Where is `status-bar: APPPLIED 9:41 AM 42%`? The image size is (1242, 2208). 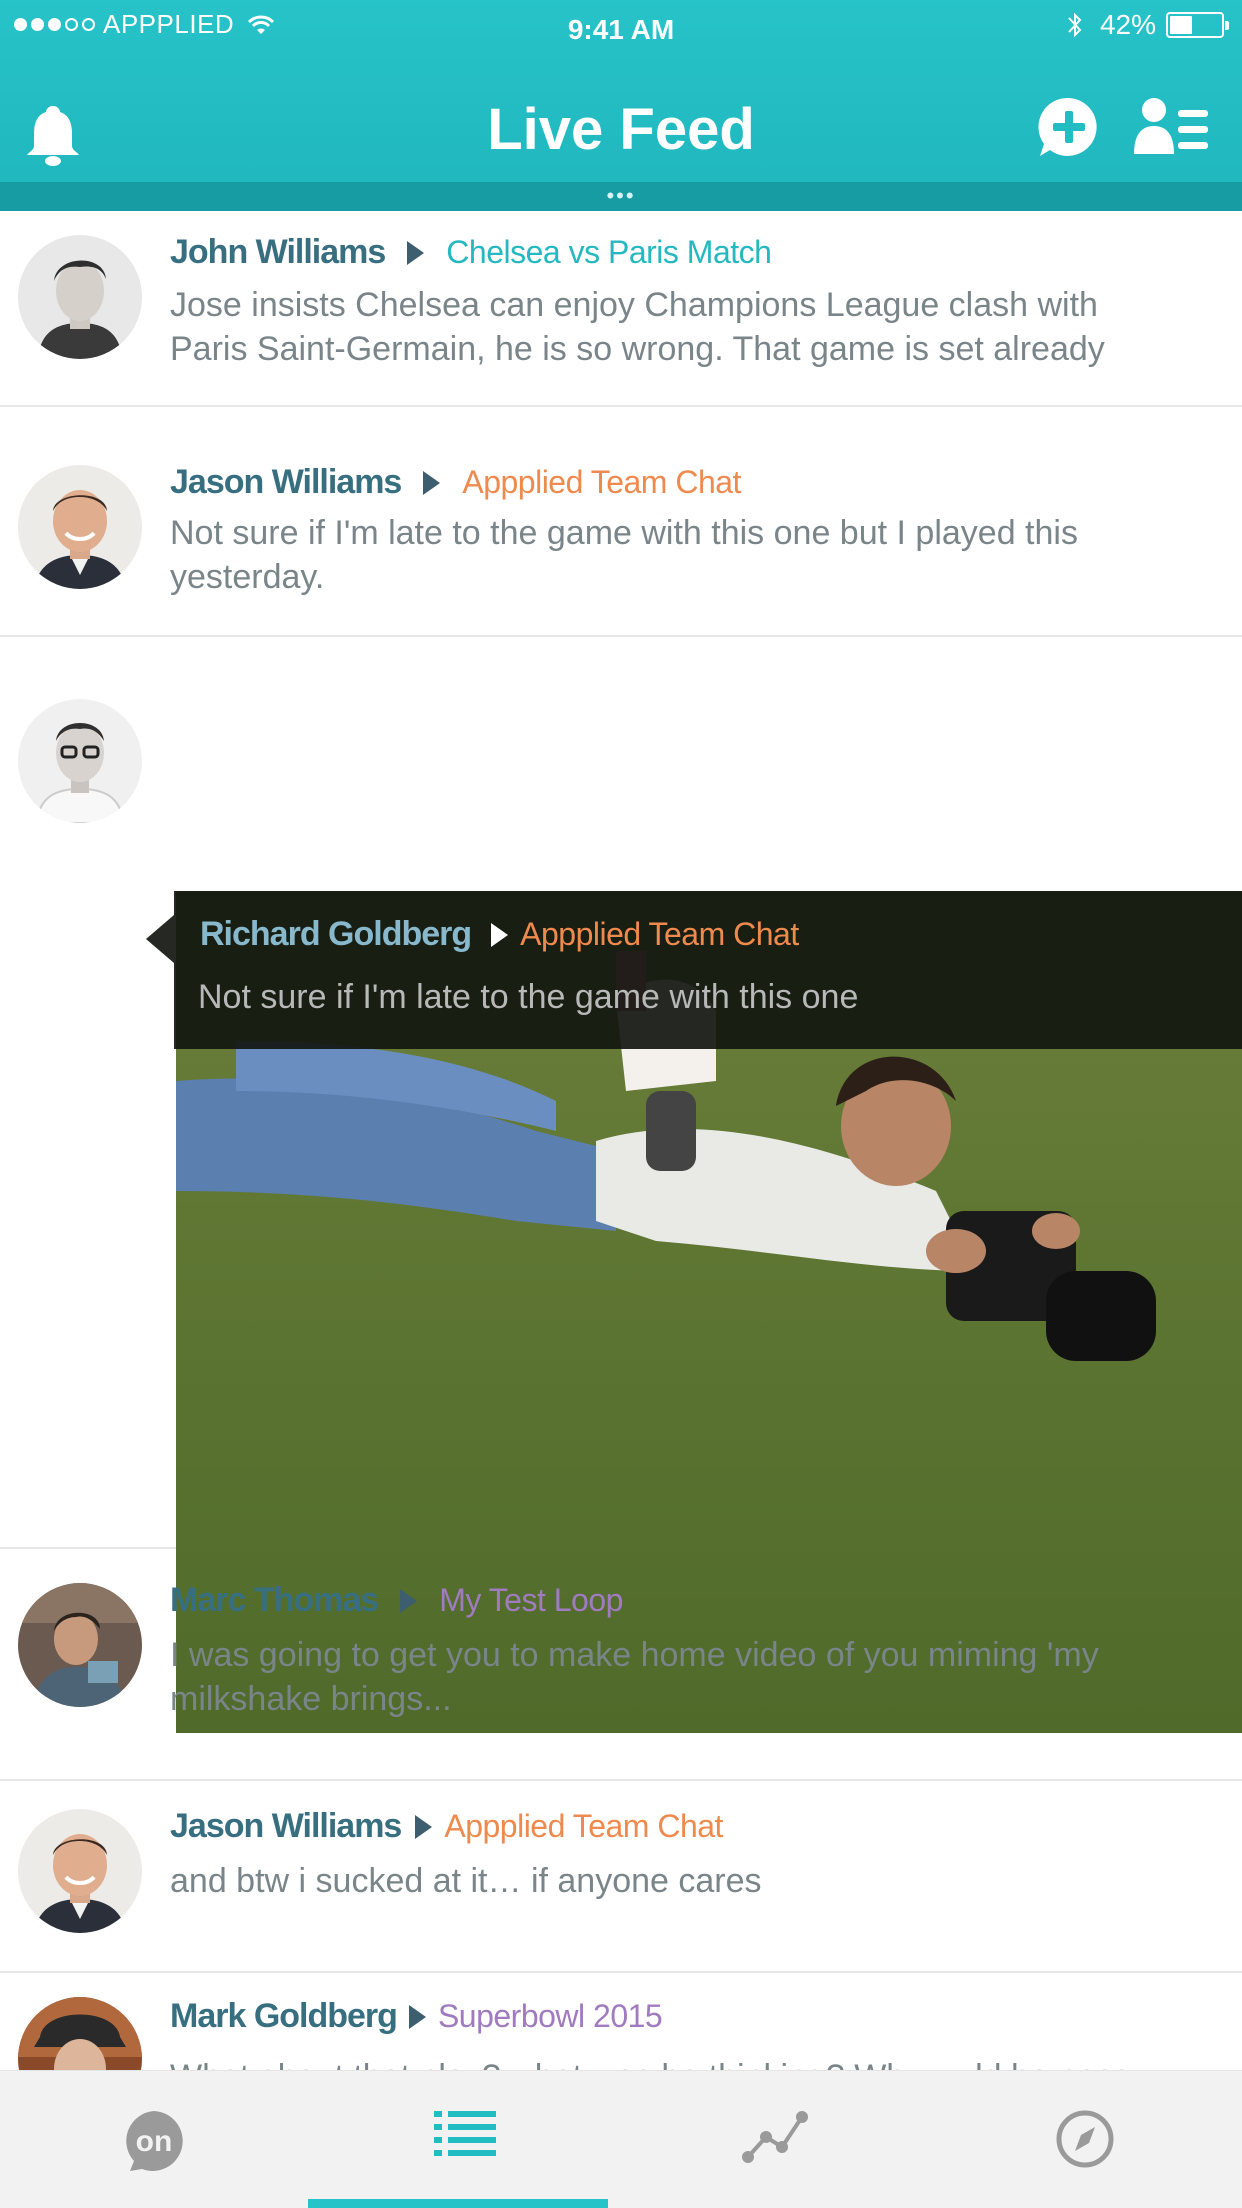 status-bar: APPPLIED 9:41 AM 42% is located at coordinates (621, 27).